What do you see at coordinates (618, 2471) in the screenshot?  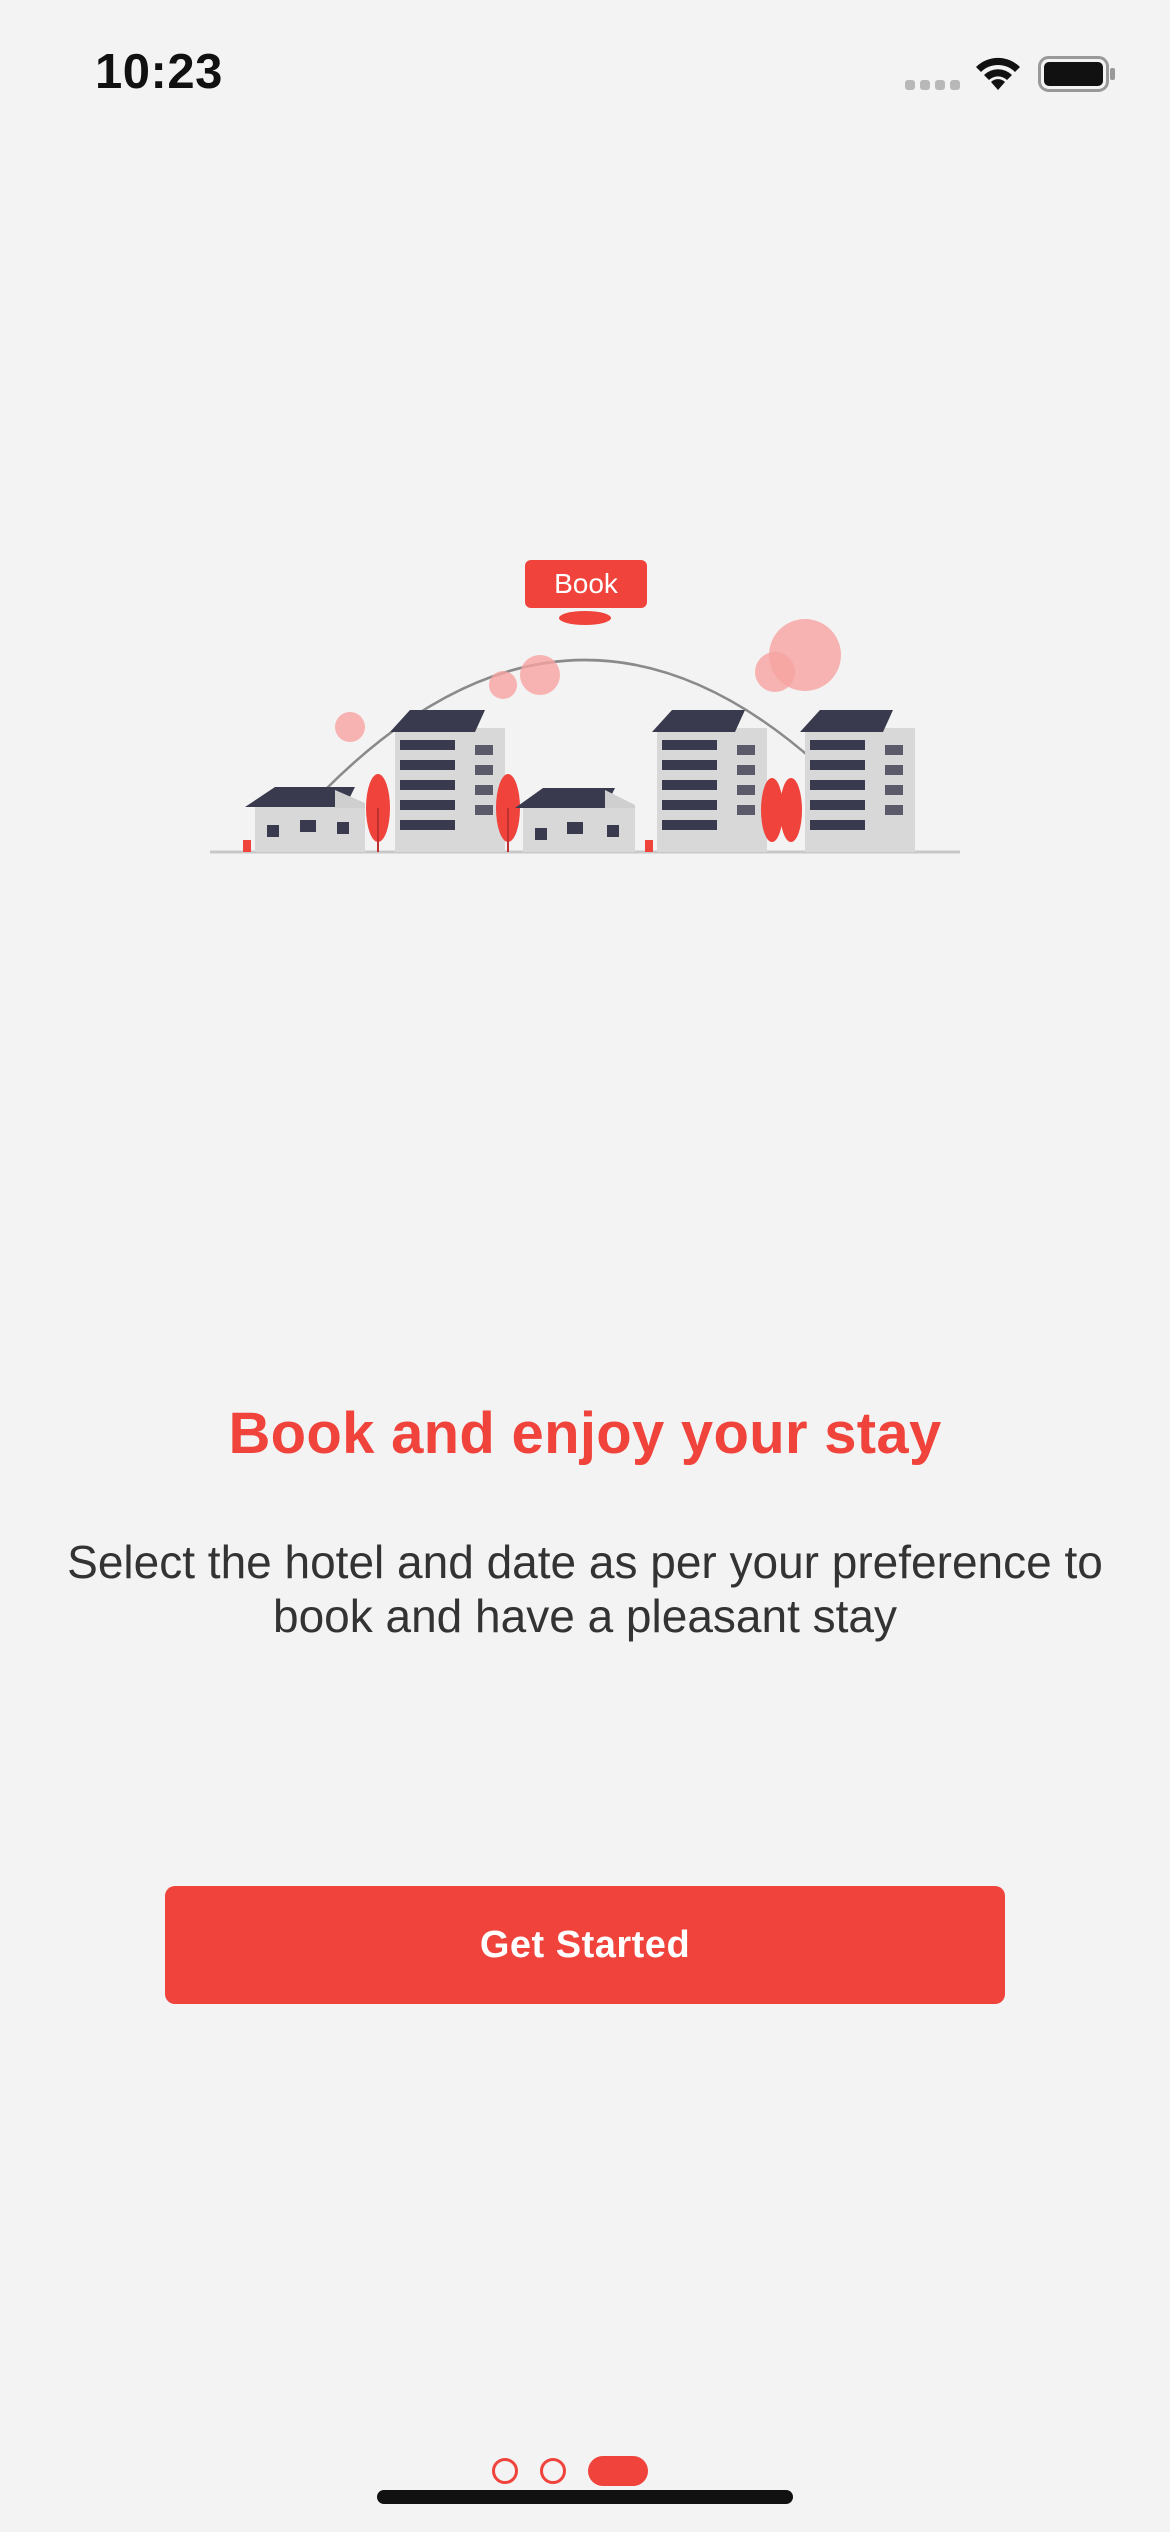 I see `page-dot-3-active` at bounding box center [618, 2471].